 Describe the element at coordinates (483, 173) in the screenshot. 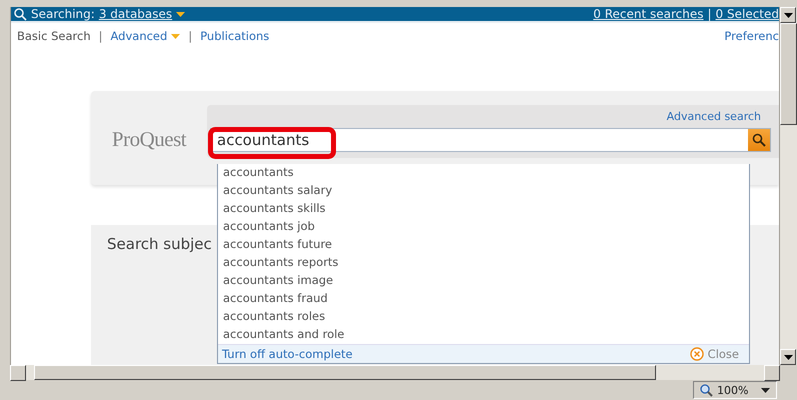

I see `suggestion-item: accountants` at that location.